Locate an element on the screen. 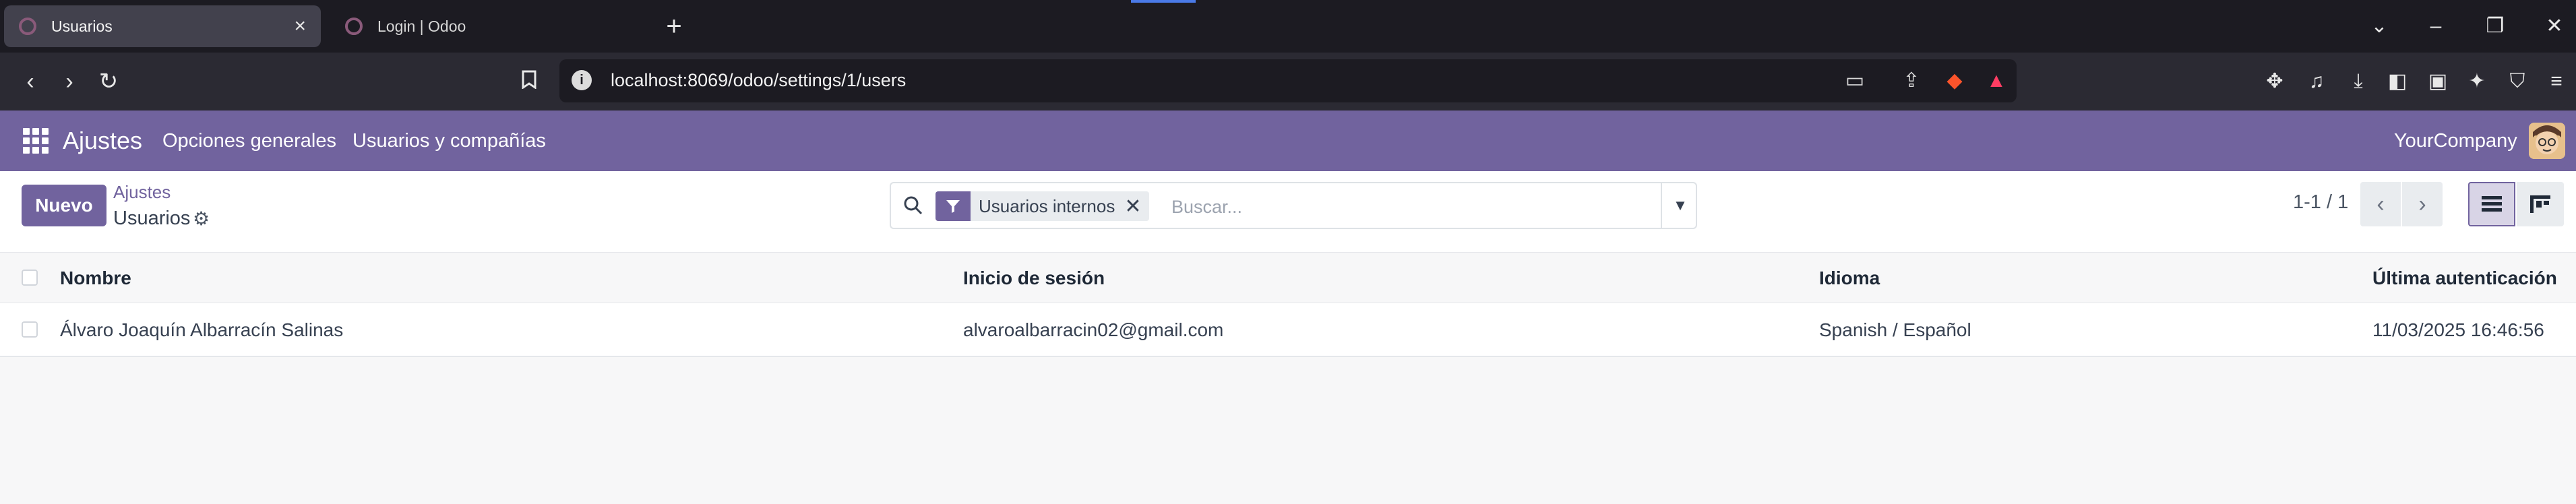 The image size is (2576, 504). wallet-icon: ▣ is located at coordinates (2438, 82).